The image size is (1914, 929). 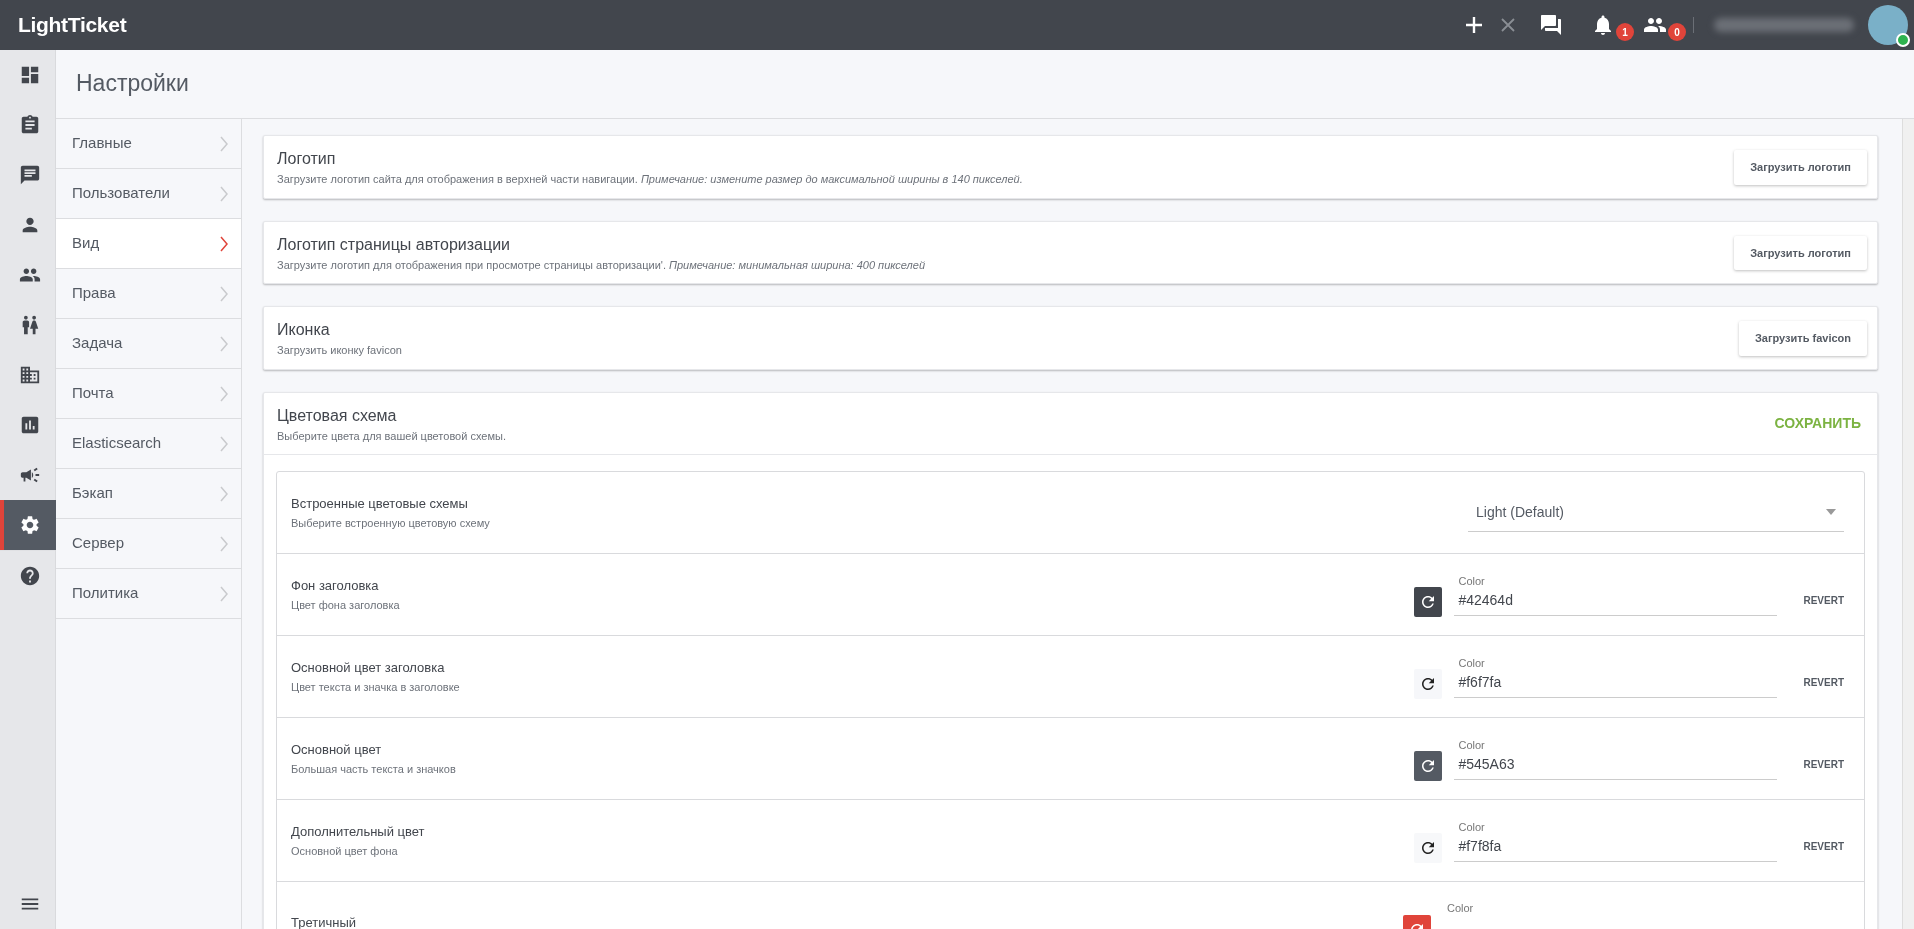 What do you see at coordinates (1888, 25) in the screenshot?
I see `avatar` at bounding box center [1888, 25].